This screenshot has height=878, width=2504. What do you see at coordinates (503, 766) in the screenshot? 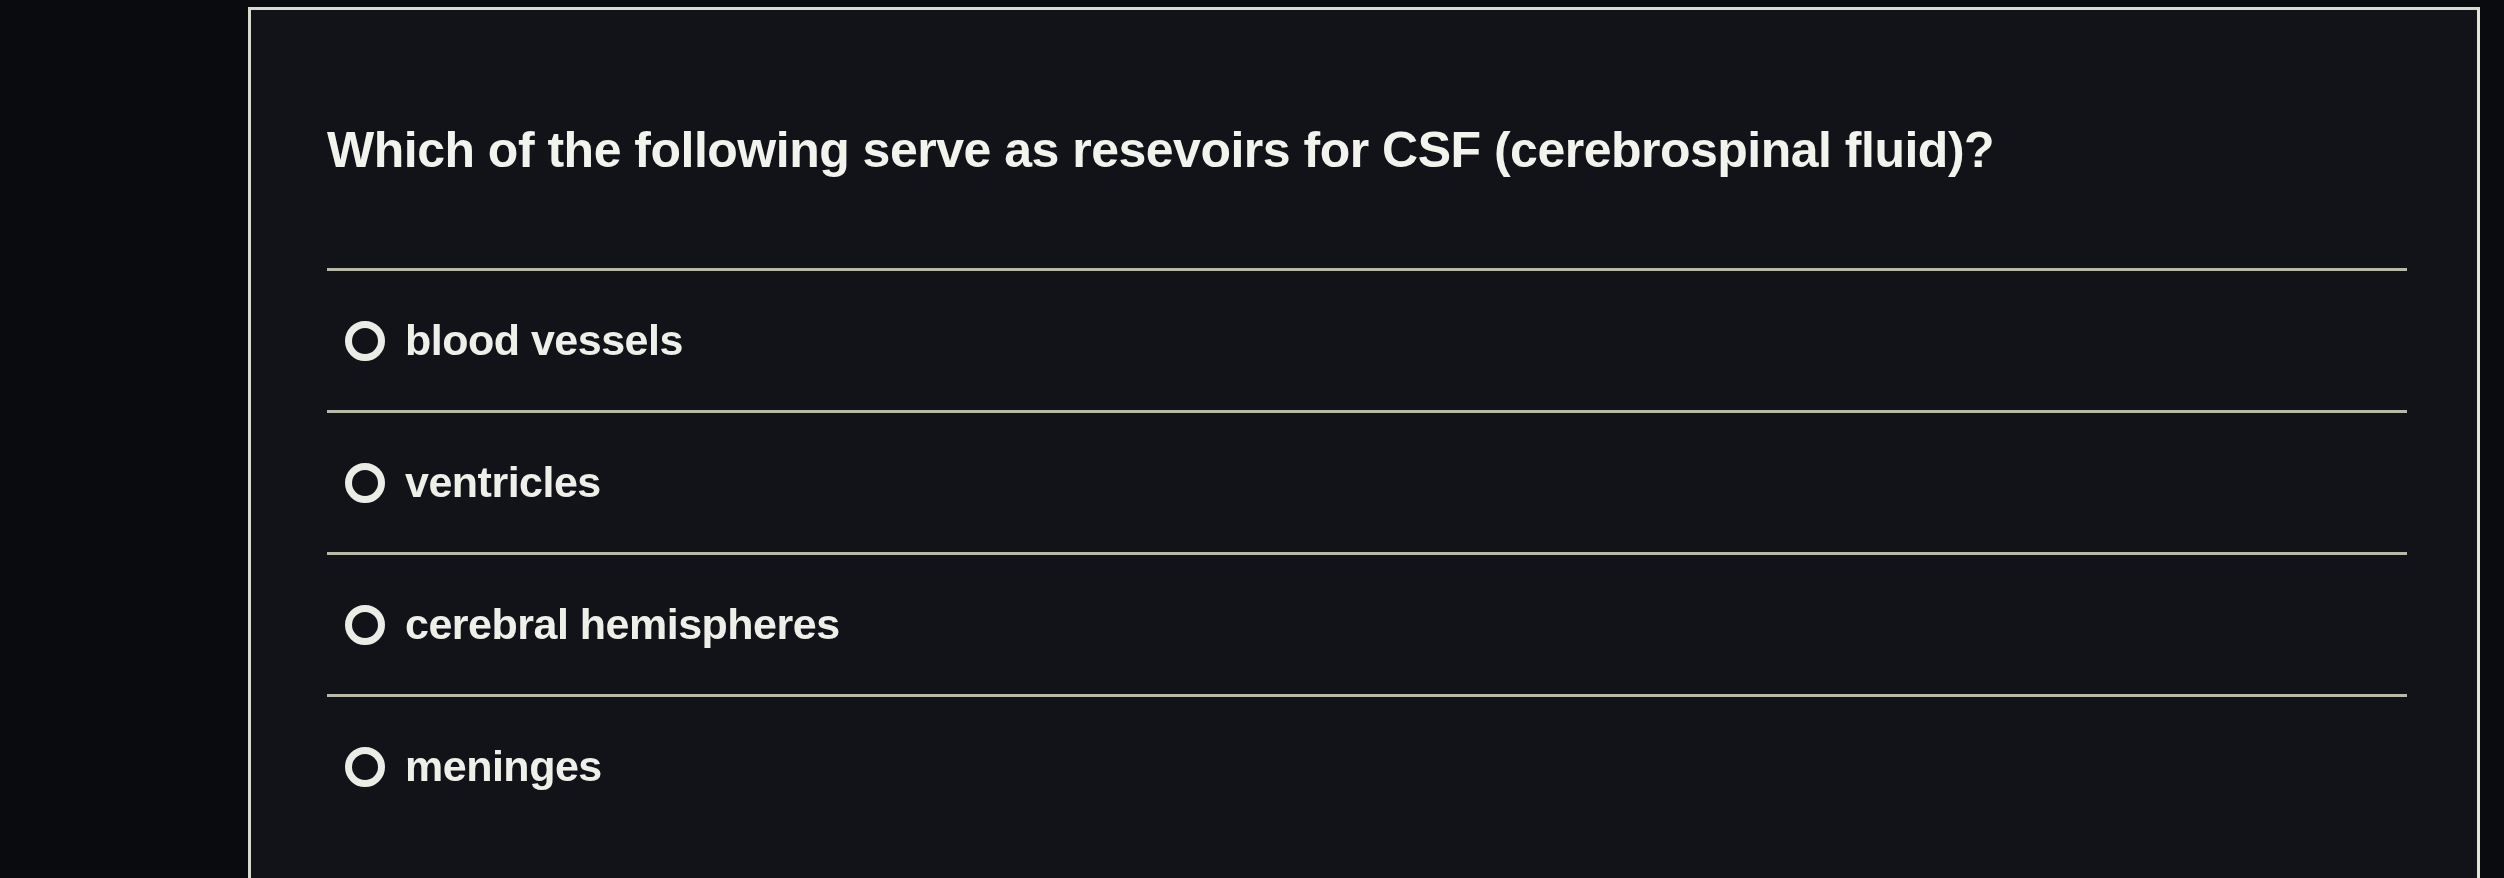
I see `option-label: meninges` at bounding box center [503, 766].